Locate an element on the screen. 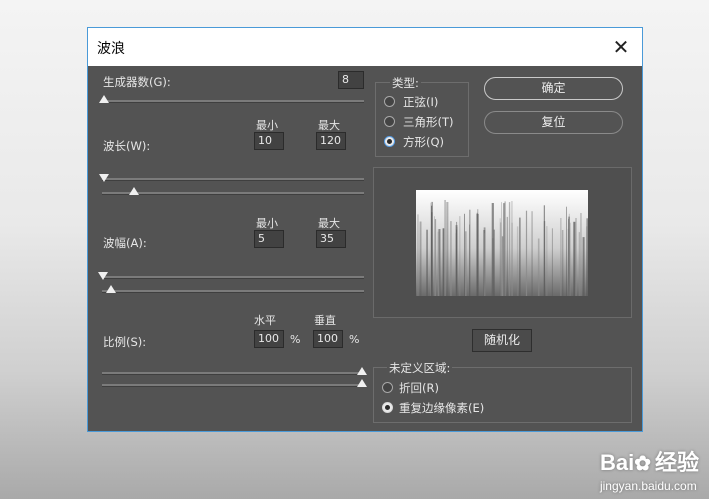 The height and width of the screenshot is (499, 709). amplitude-max-slider-thumb is located at coordinates (103, 276).